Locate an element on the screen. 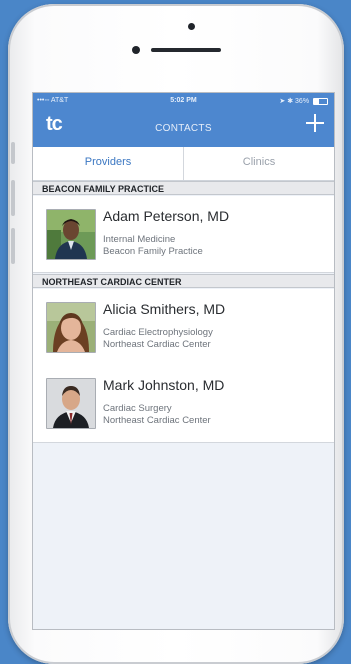 Image resolution: width=351 pixels, height=664 pixels. section-header-beacon: BEACON FAMILY PRACTICE is located at coordinates (183, 188).